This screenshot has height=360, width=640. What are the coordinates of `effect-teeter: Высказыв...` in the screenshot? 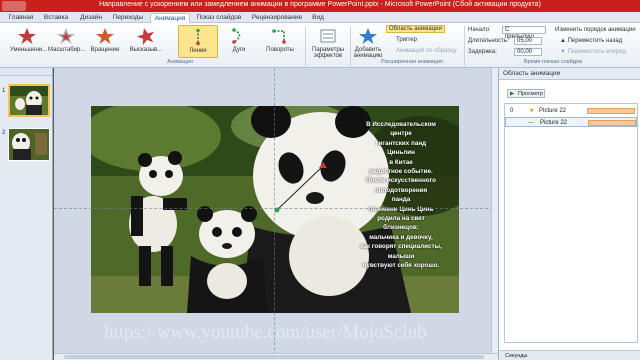 It's located at (146, 41).